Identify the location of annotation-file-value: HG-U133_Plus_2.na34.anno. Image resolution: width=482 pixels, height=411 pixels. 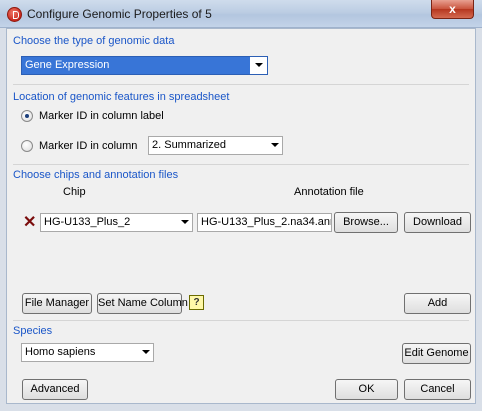
(266, 222).